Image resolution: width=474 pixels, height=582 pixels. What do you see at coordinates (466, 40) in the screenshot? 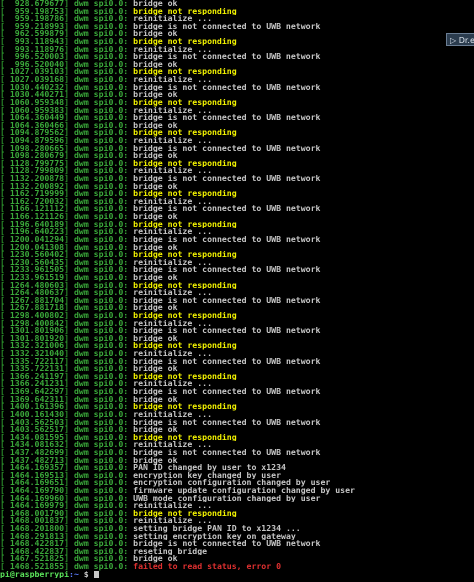
I see `side-tab-label: Dr.e` at bounding box center [466, 40].